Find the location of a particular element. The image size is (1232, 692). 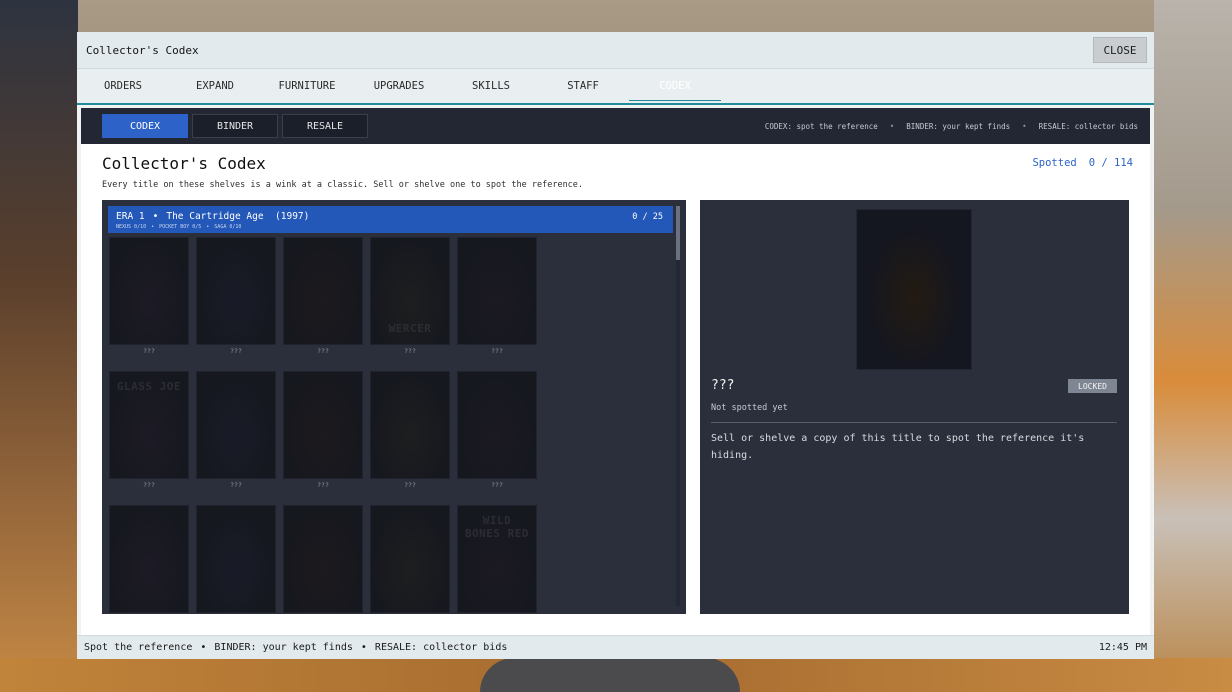

era-platform: NEXUS 0/10 is located at coordinates (131, 227).